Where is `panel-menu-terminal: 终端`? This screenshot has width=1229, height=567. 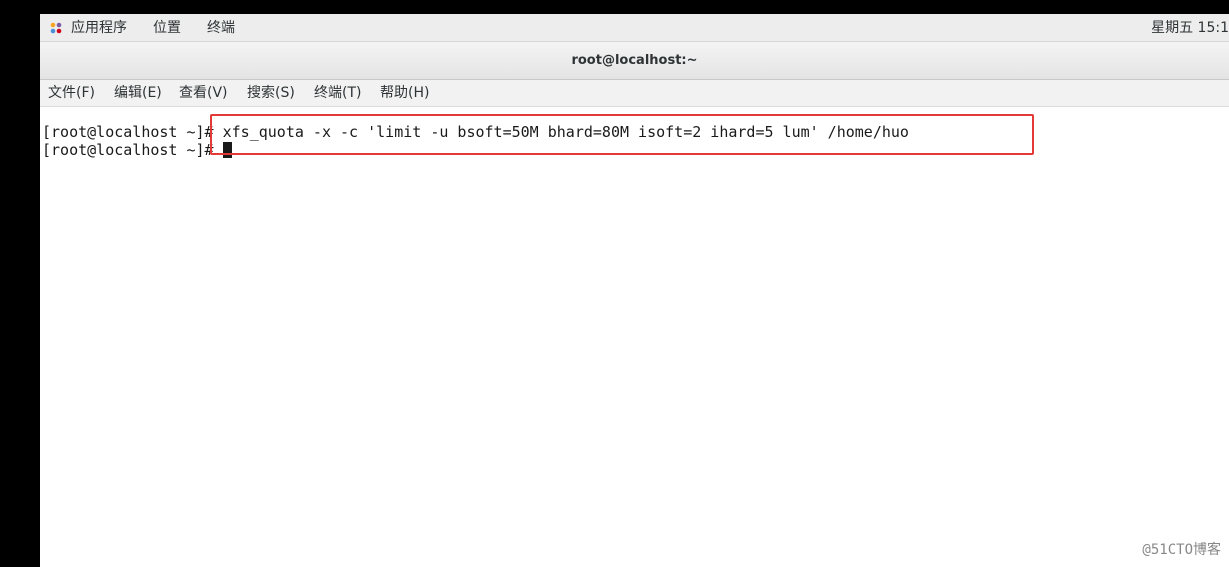
panel-menu-terminal: 终端 is located at coordinates (221, 28).